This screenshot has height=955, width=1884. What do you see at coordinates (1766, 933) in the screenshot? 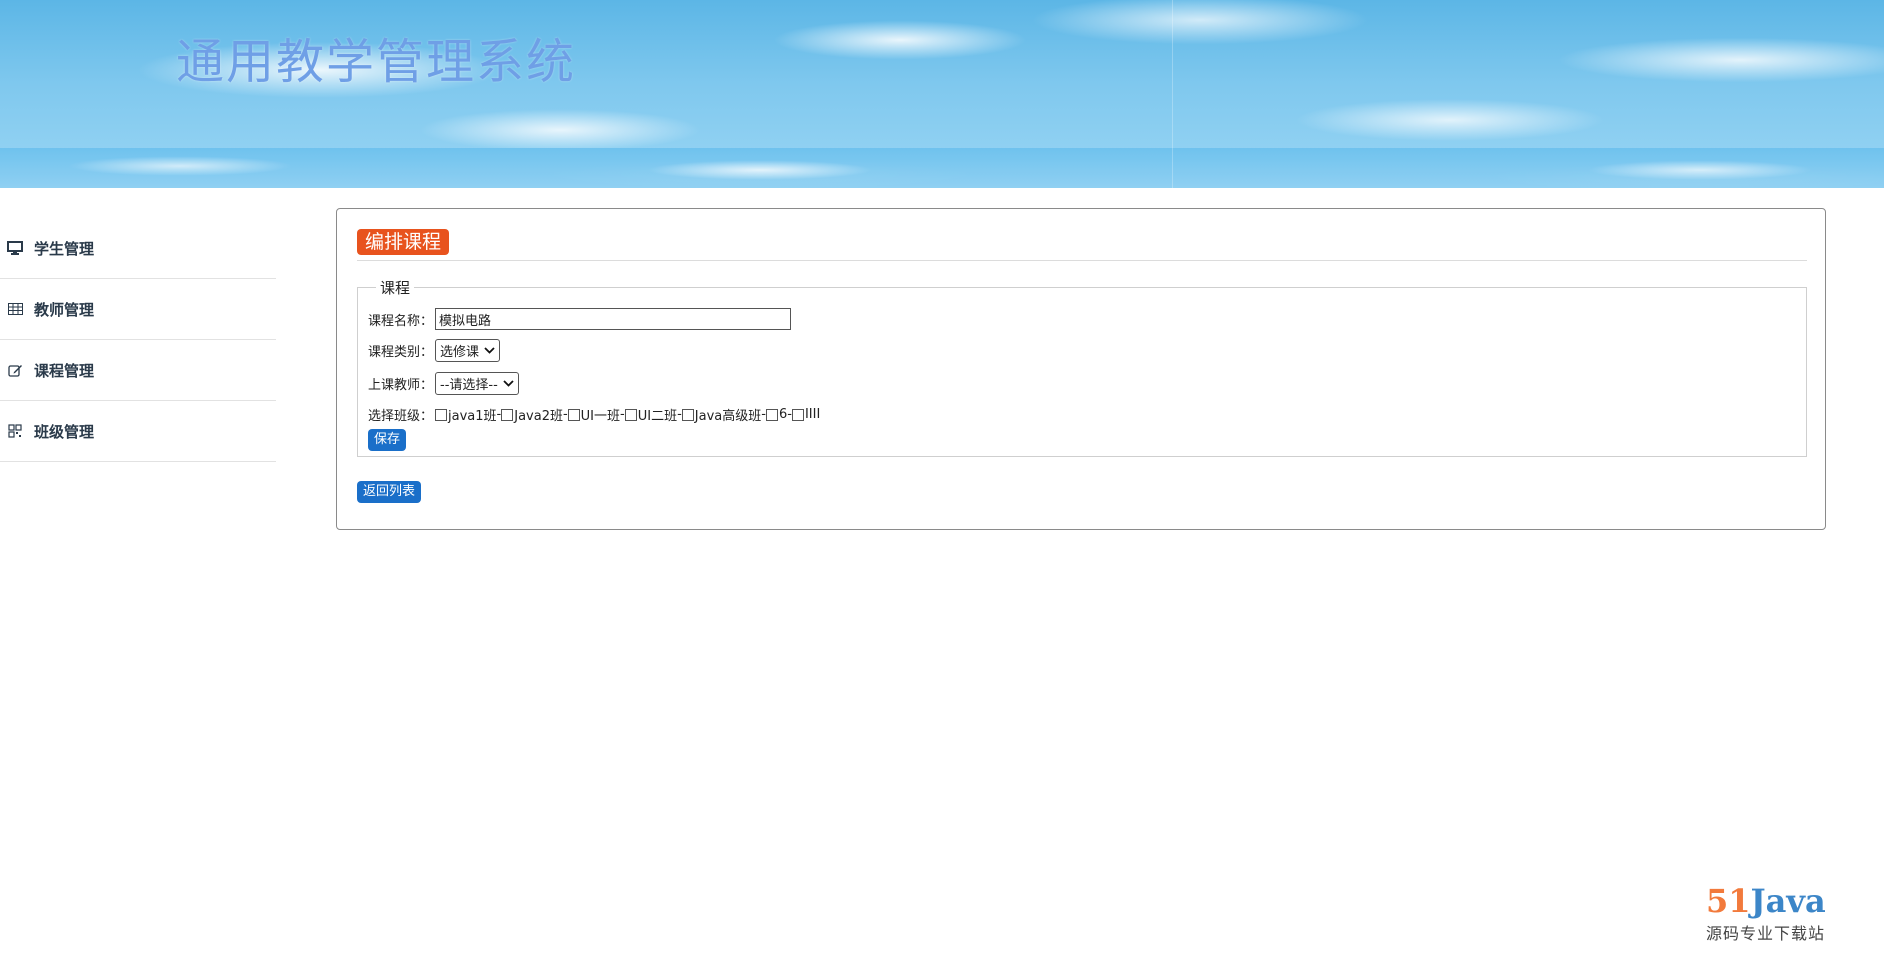
I see `watermark-subtitle: 源码专业下载站` at bounding box center [1766, 933].